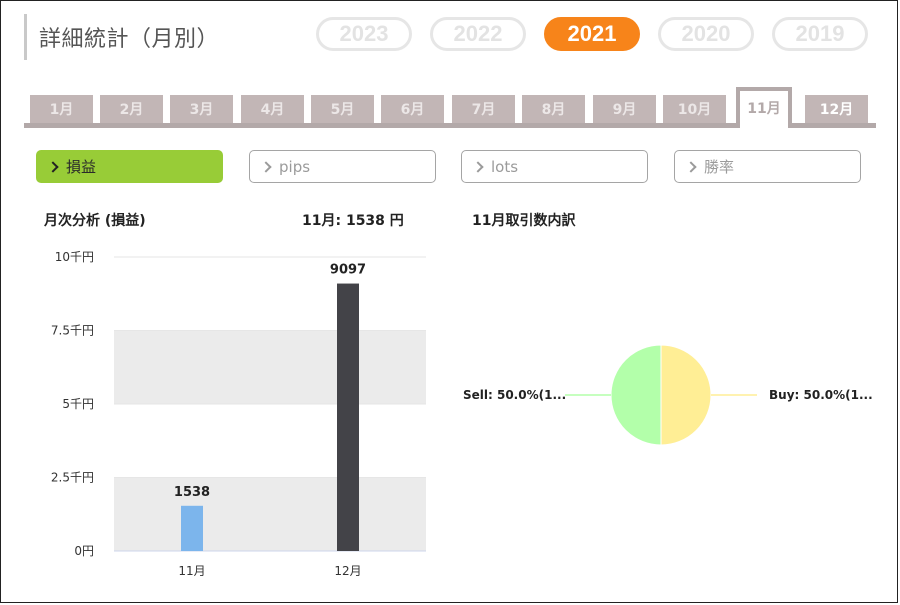 Image resolution: width=900 pixels, height=605 pixels. I want to click on page-title: 詳細統計（月別）, so click(129, 39).